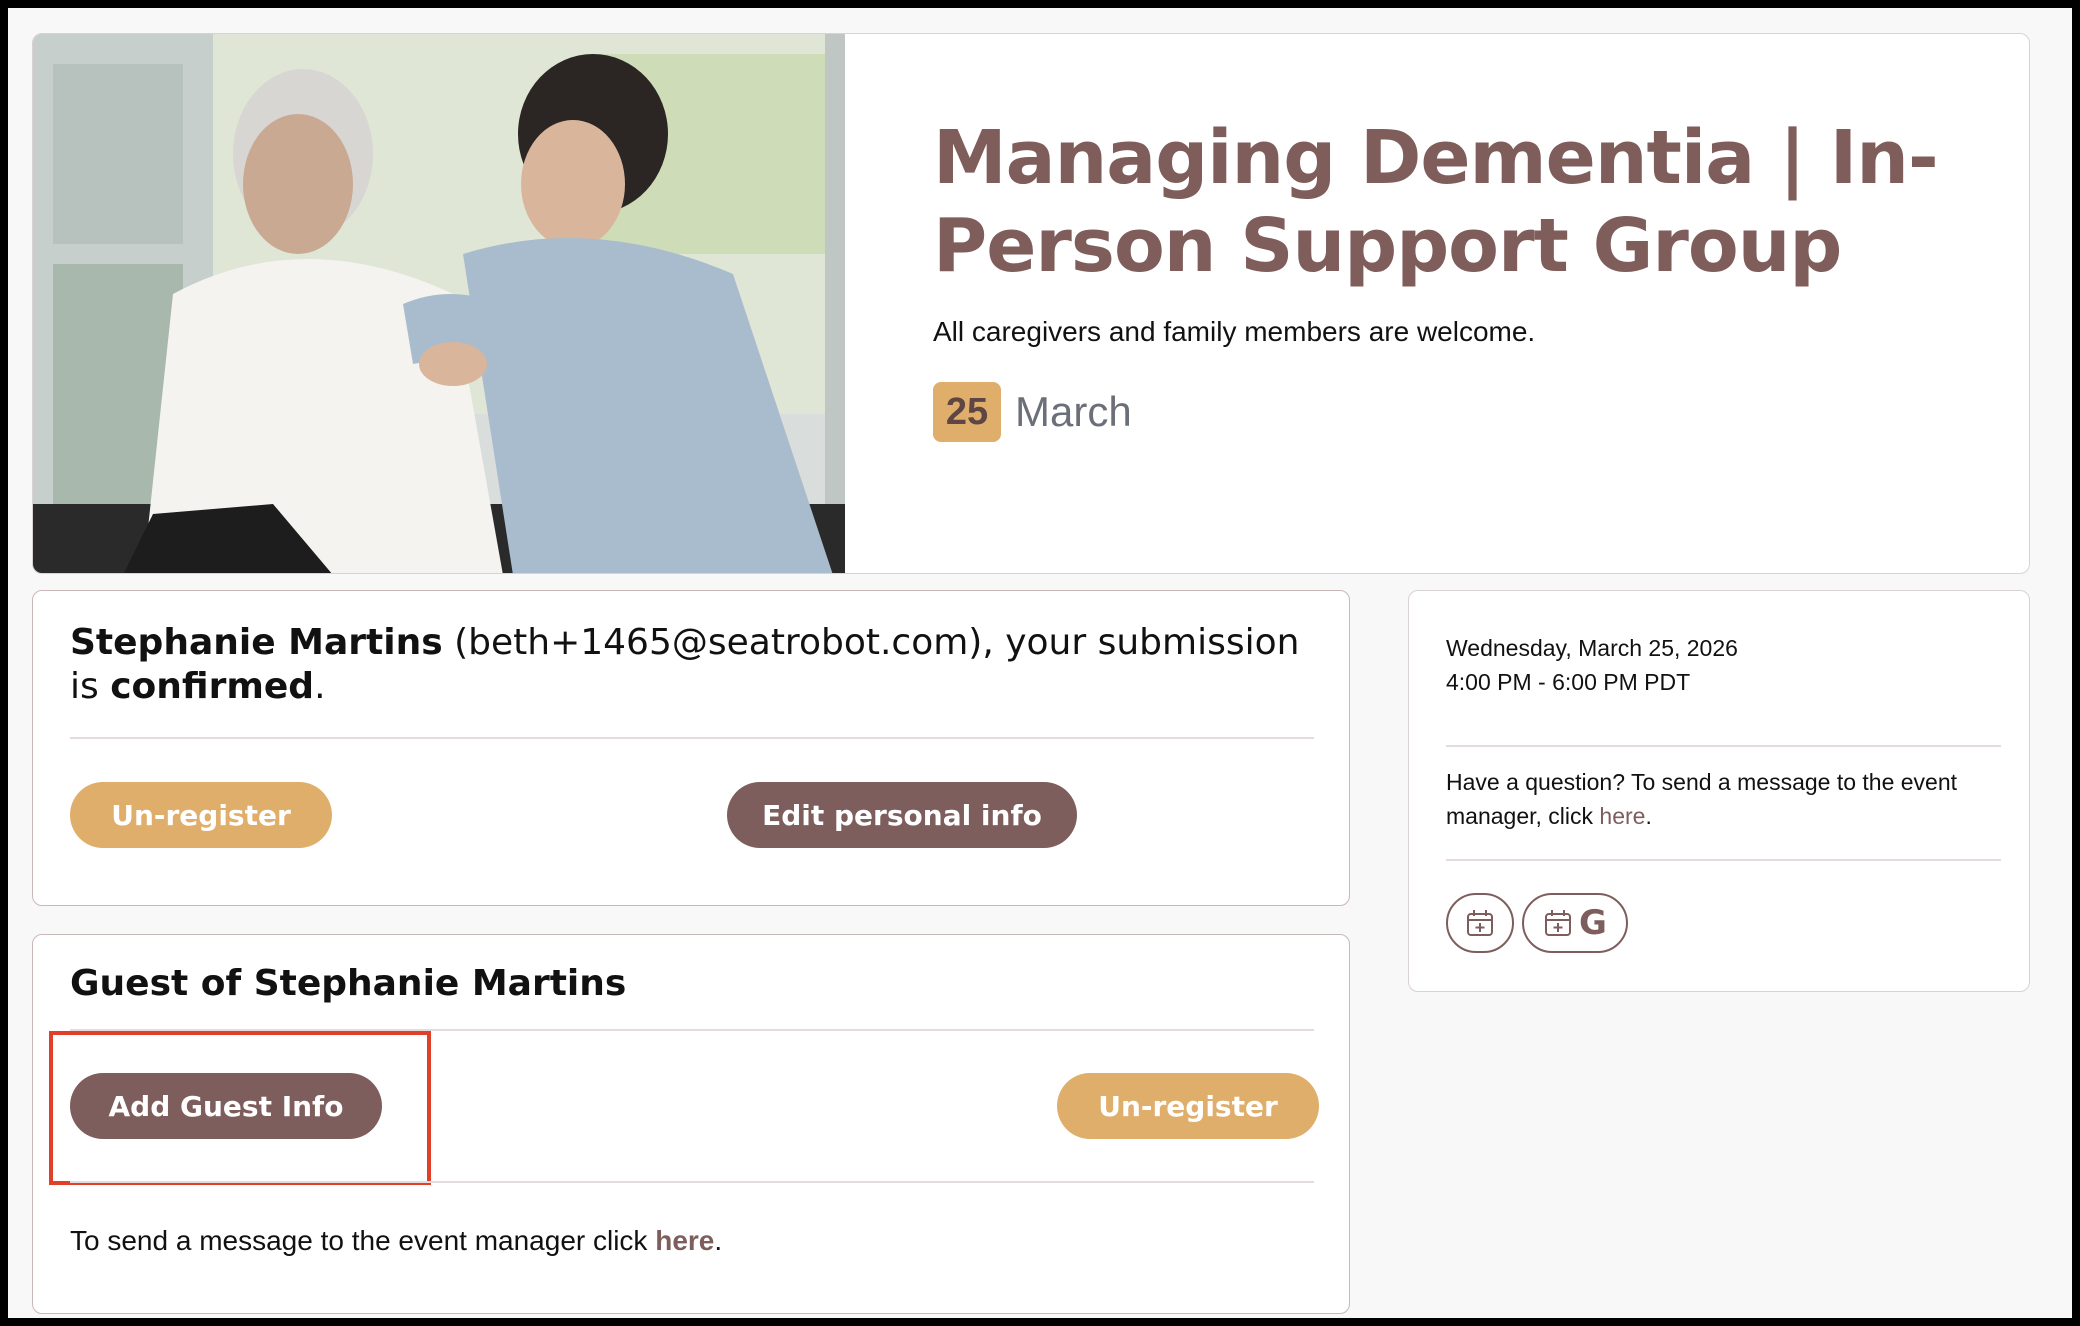  What do you see at coordinates (1558, 923) in the screenshot?
I see `google-calendar-icon` at bounding box center [1558, 923].